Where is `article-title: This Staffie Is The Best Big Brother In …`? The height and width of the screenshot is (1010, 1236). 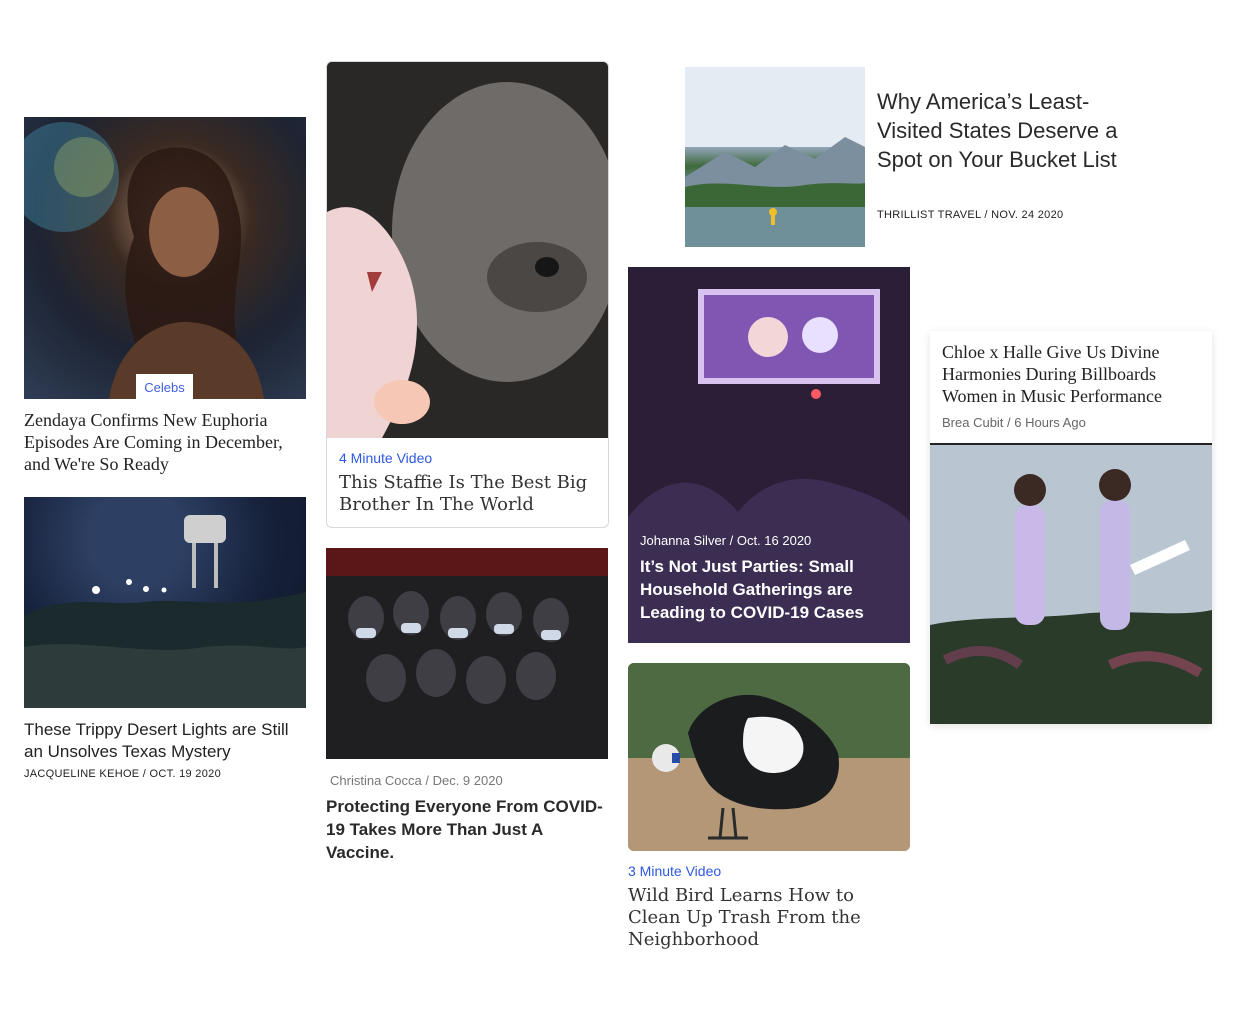
article-title: This Staffie Is The Best Big Brother In … is located at coordinates (466, 494).